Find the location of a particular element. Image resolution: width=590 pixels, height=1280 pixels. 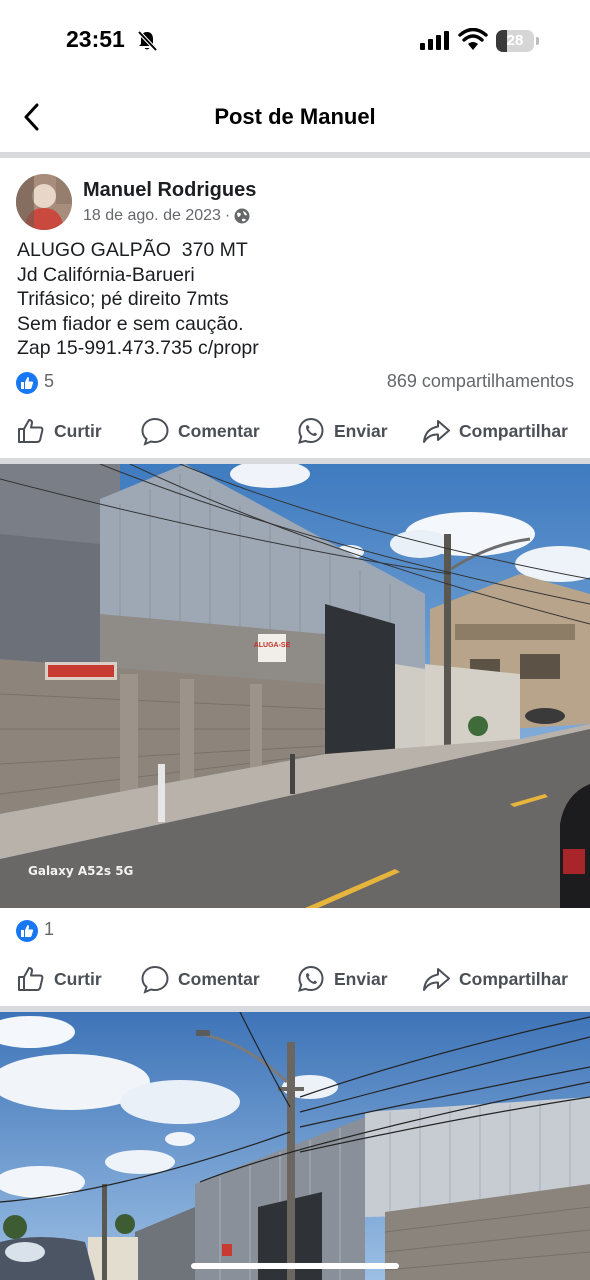

post-text-line: ALUGO GALPÃO 370 MT is located at coordinates (132, 250).